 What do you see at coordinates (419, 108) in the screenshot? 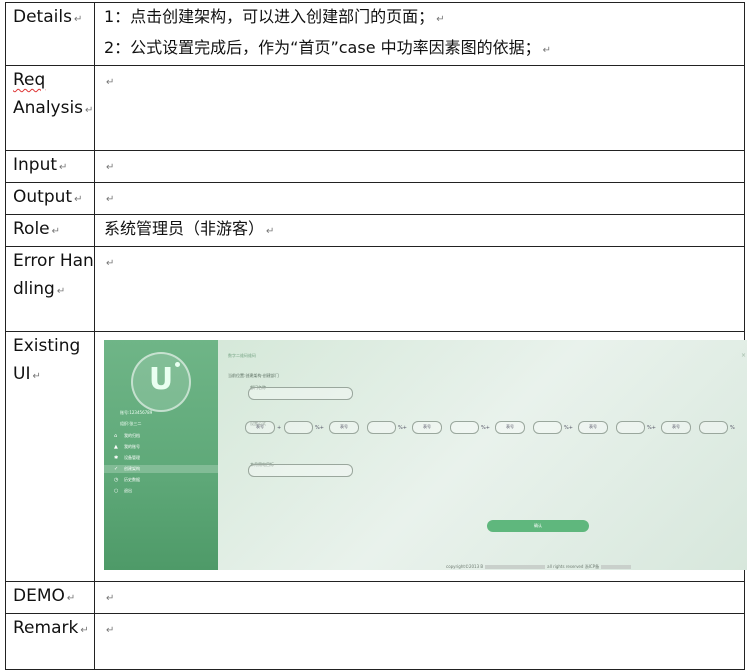
I see `req-value-cell: ↵` at bounding box center [419, 108].